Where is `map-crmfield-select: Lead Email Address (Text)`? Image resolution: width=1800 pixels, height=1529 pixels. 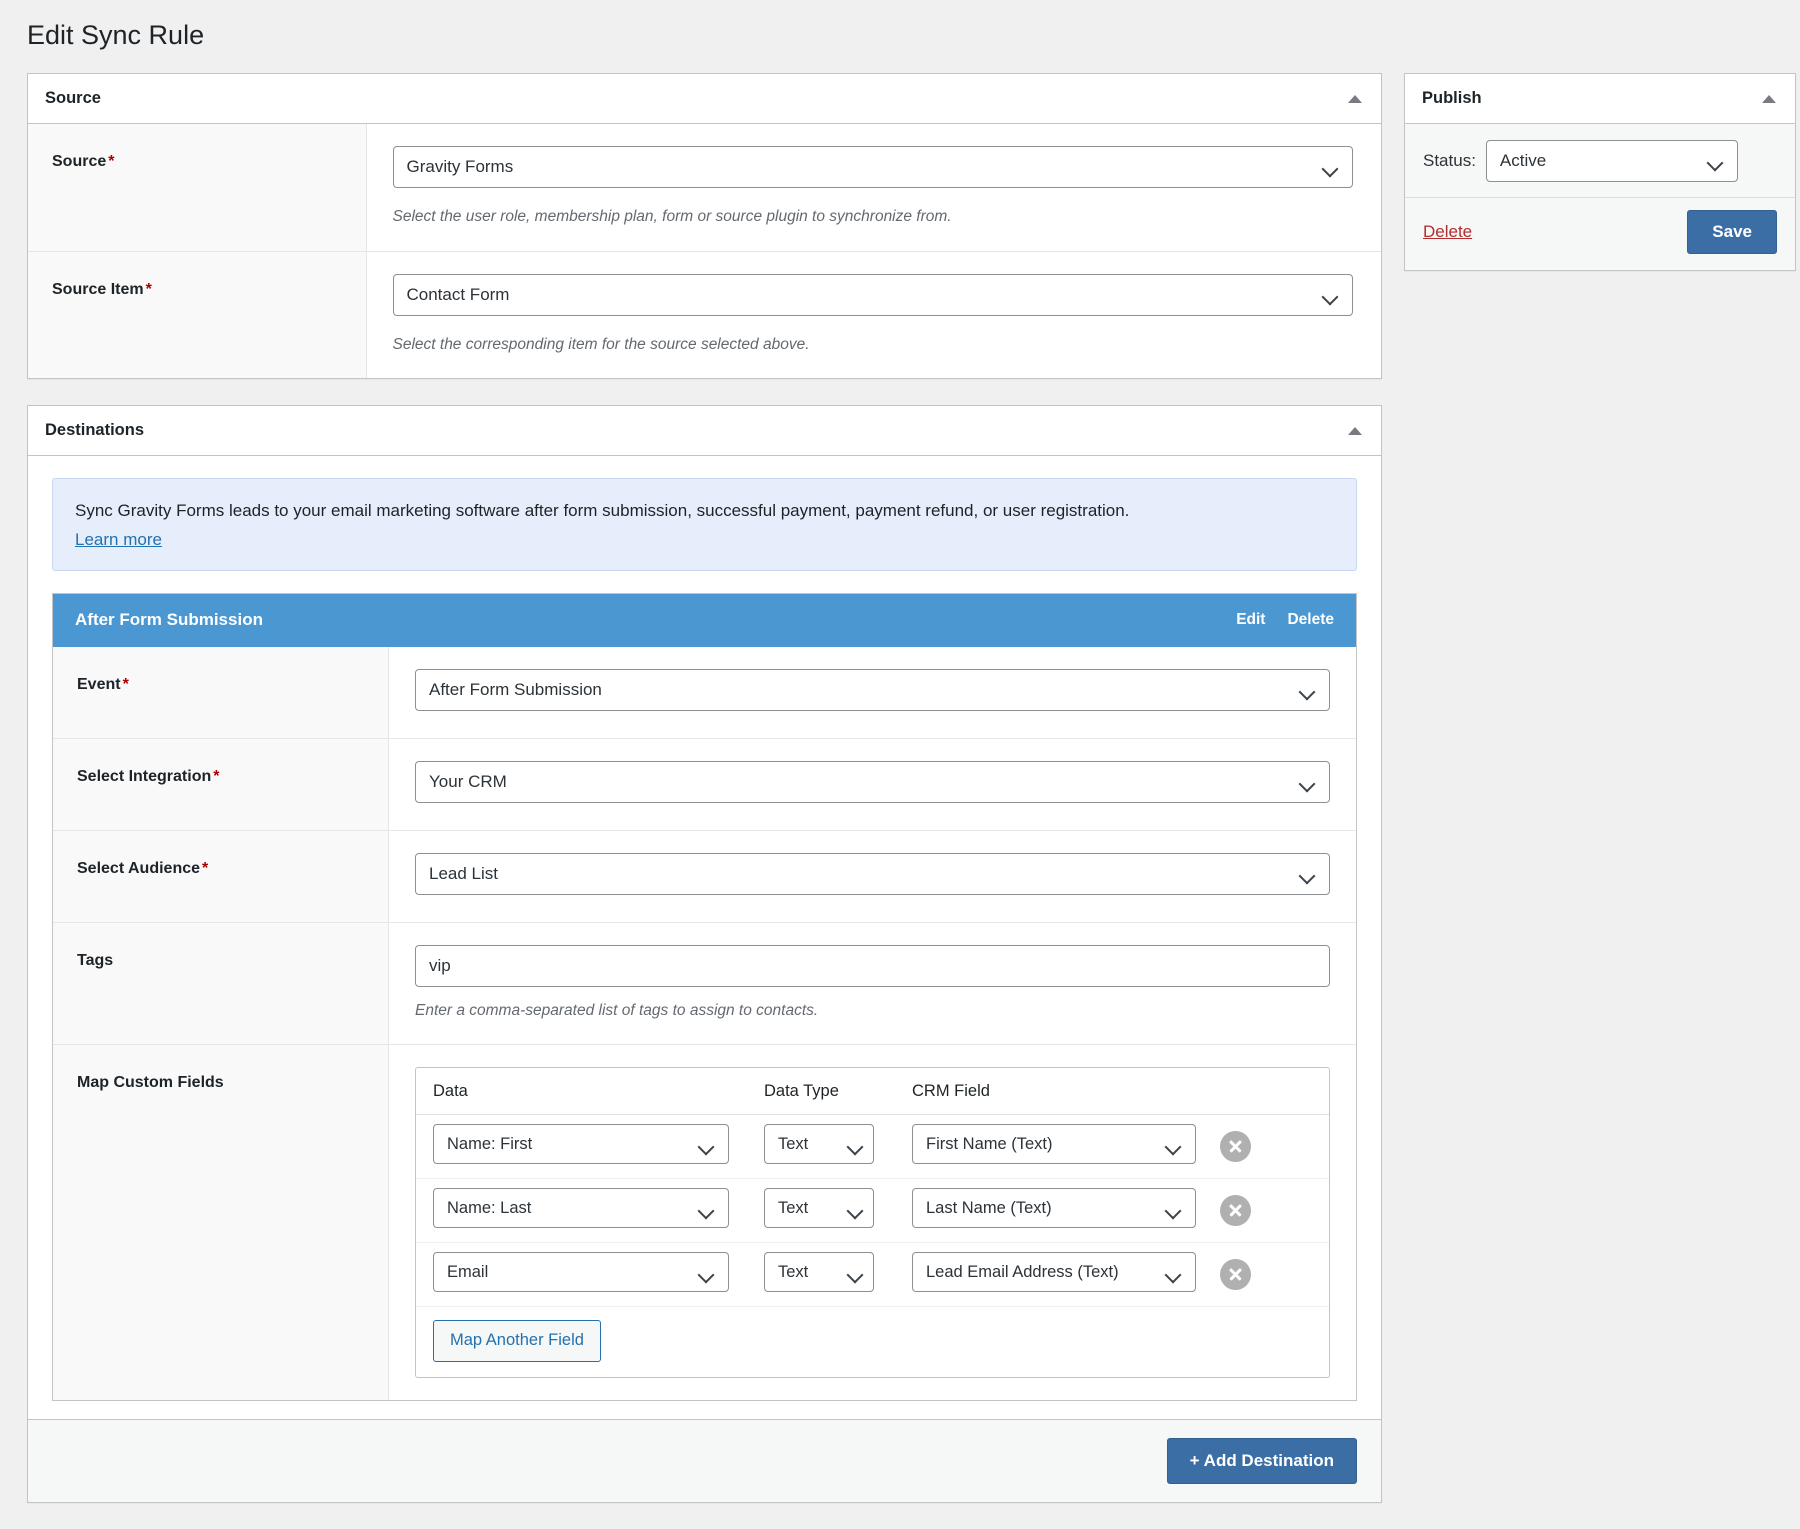 map-crmfield-select: Lead Email Address (Text) is located at coordinates (1054, 1272).